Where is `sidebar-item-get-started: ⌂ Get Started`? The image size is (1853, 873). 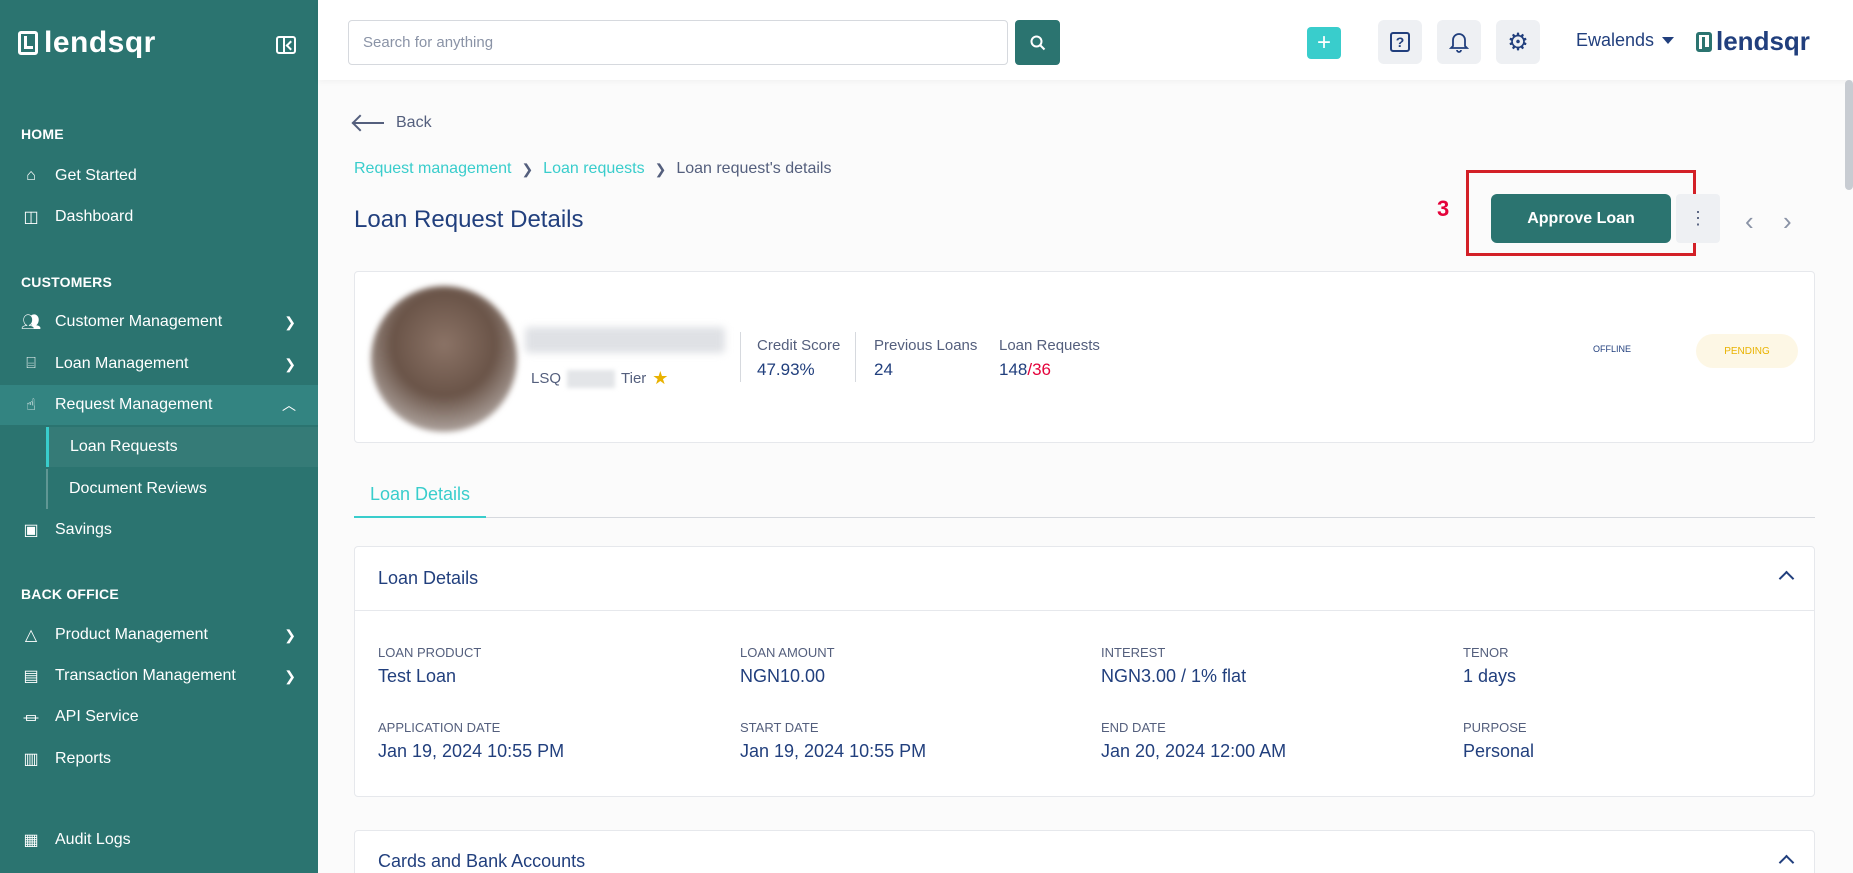 sidebar-item-get-started: ⌂ Get Started is located at coordinates (159, 176).